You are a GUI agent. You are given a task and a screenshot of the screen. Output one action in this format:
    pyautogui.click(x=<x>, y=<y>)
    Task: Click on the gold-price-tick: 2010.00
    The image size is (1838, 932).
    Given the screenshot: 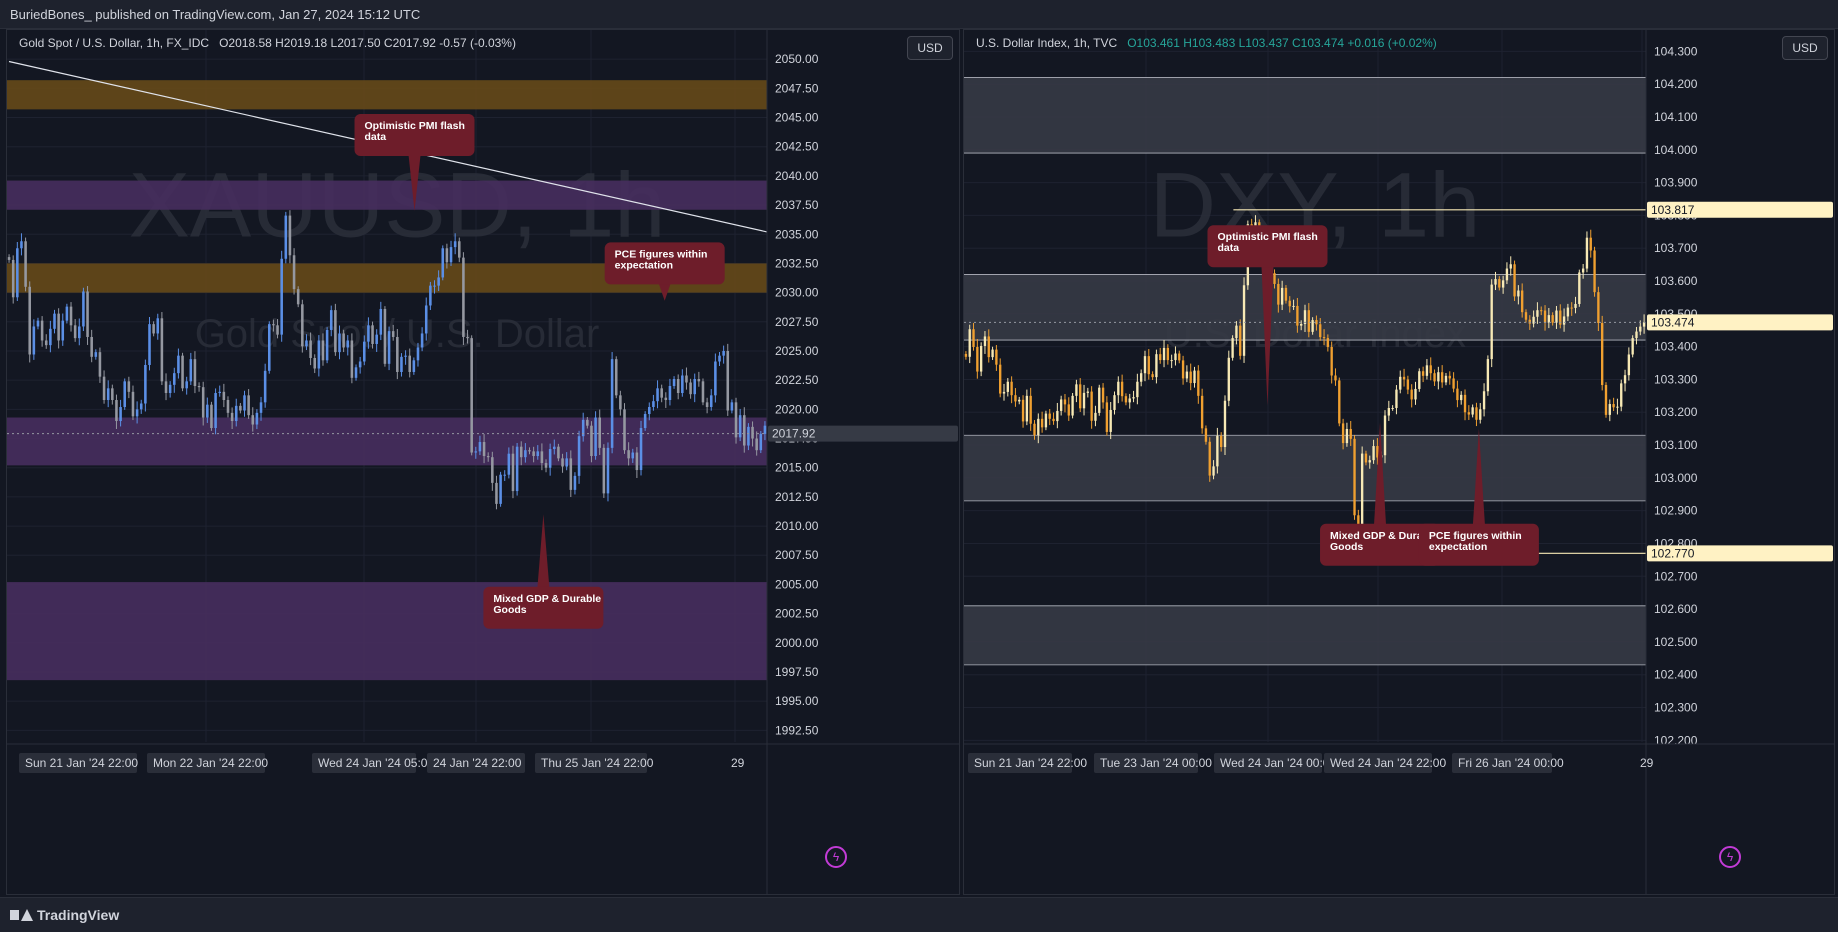 What is the action you would take?
    pyautogui.click(x=797, y=526)
    